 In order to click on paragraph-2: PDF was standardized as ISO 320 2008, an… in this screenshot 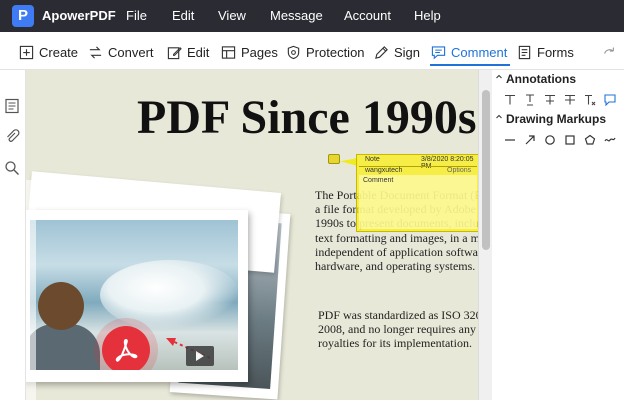, I will do `click(398, 329)`.